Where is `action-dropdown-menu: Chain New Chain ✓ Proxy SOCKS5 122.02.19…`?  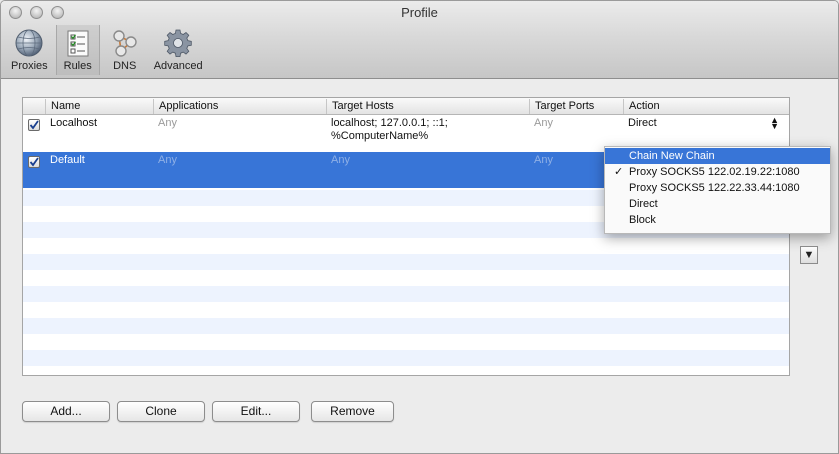 action-dropdown-menu: Chain New Chain ✓ Proxy SOCKS5 122.02.19… is located at coordinates (717, 190).